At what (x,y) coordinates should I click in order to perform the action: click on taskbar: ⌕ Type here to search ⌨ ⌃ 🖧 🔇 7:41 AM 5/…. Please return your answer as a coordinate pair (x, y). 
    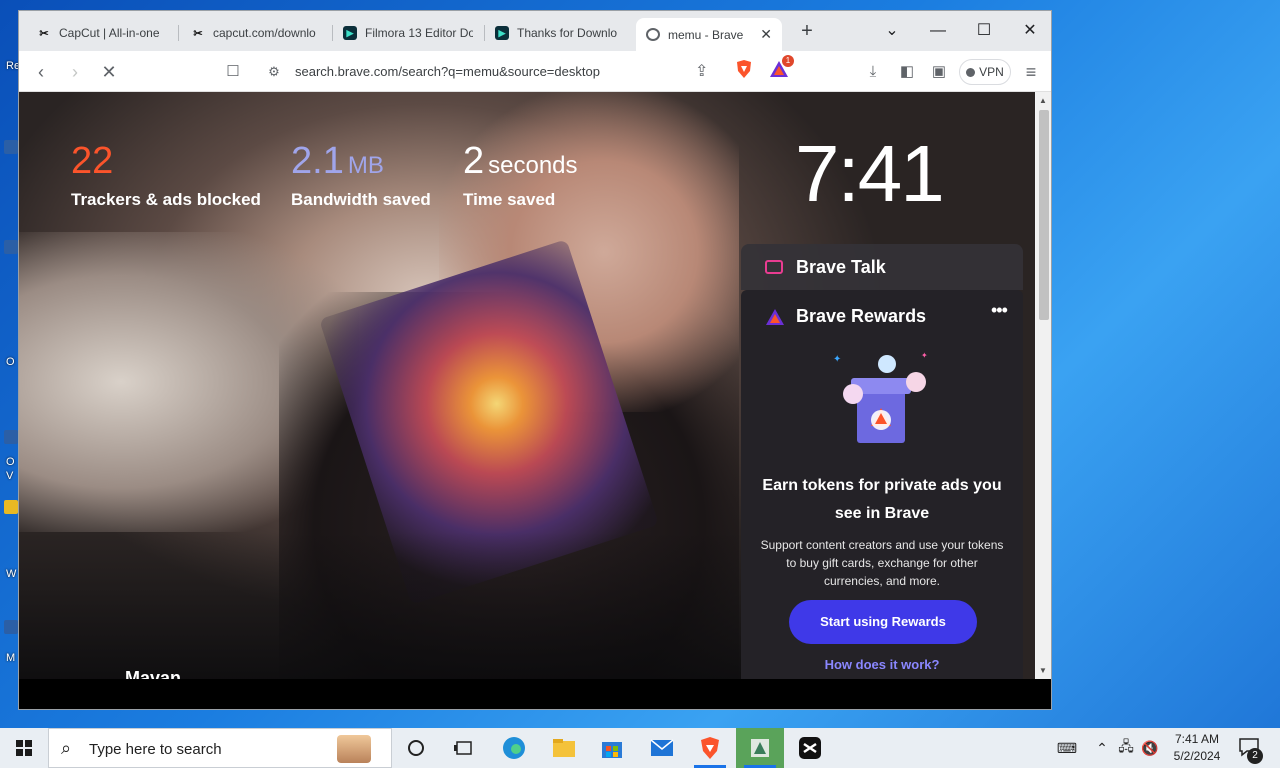
    Looking at the image, I should click on (640, 748).